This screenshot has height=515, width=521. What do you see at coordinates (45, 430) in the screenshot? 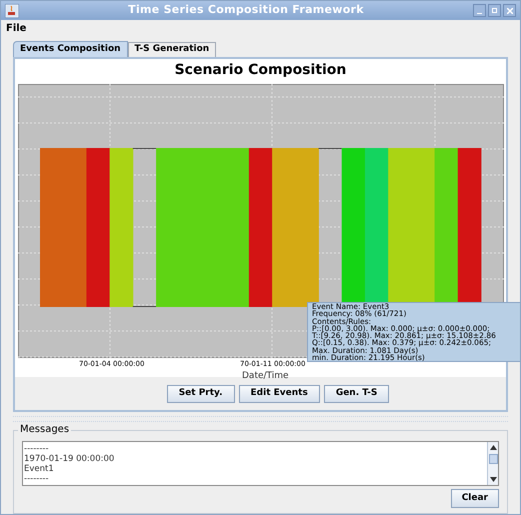
I see `group-title: Messages` at bounding box center [45, 430].